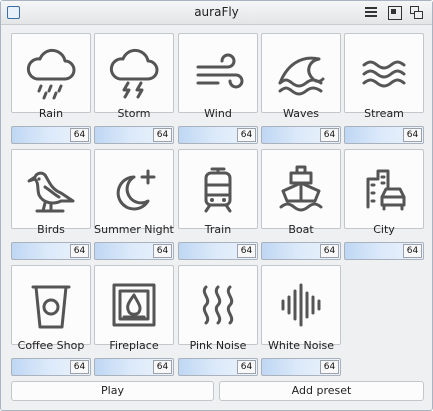  What do you see at coordinates (51, 367) in the screenshot?
I see `volume-slider-coffee-shop: 64` at bounding box center [51, 367].